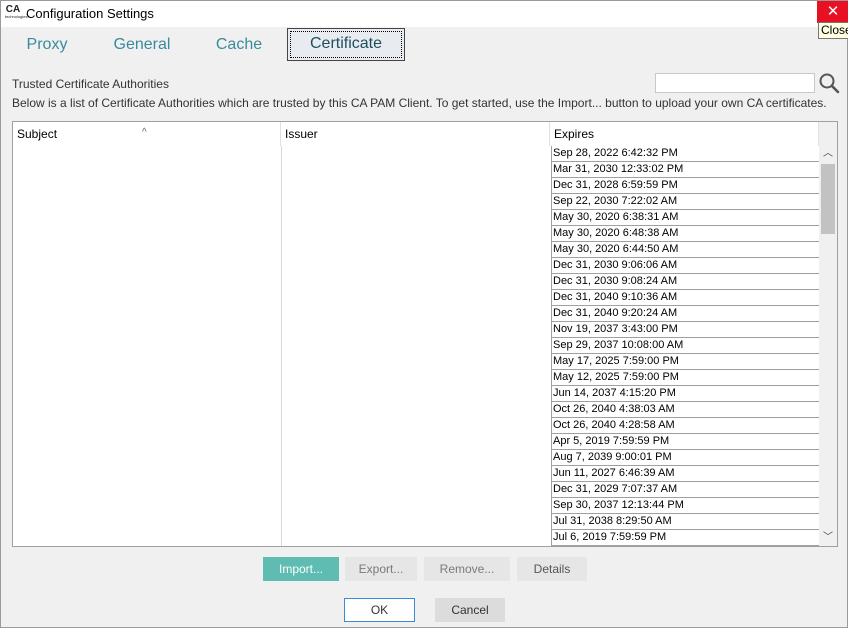  I want to click on table-row: Oct 26, 2040 4:28:58 AM, so click(685, 426).